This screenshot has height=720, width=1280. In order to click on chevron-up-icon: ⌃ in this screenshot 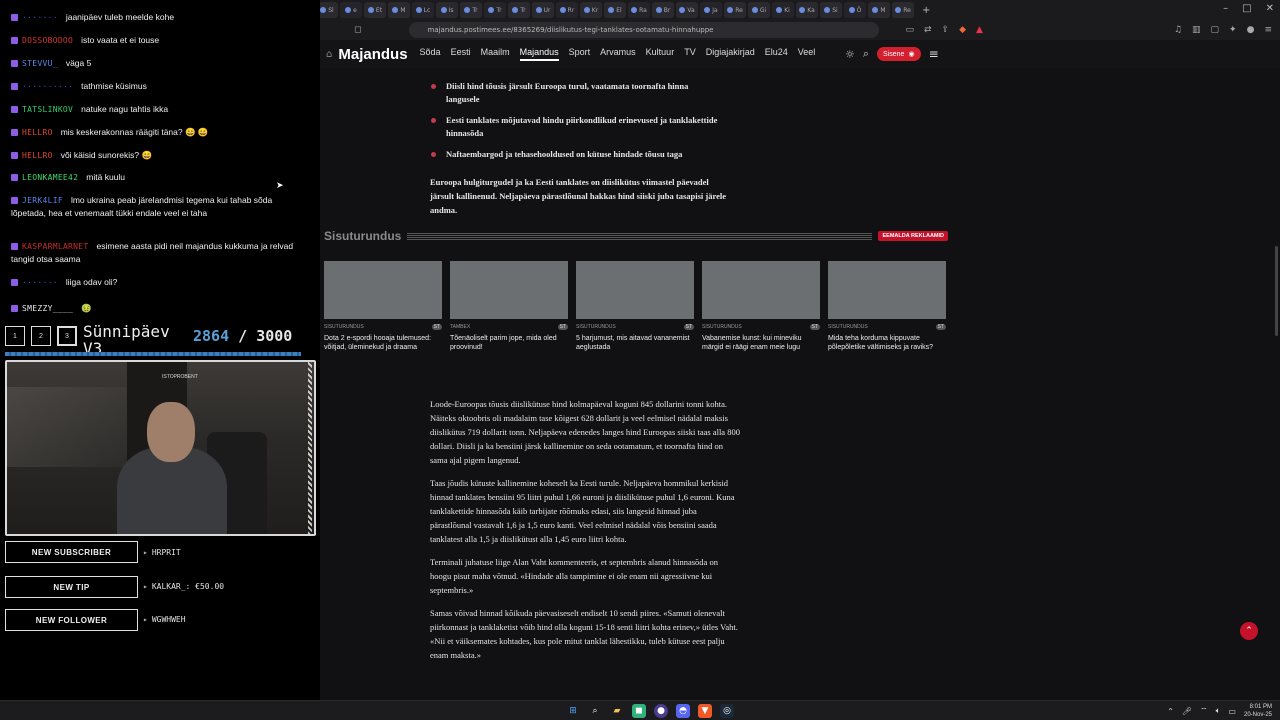, I will do `click(1170, 711)`.